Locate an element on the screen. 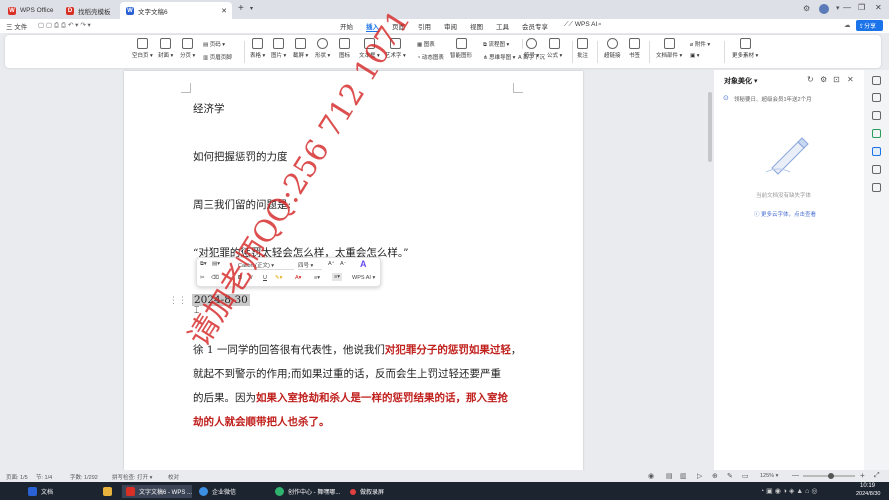  zoom-slider-thumb is located at coordinates (831, 476).